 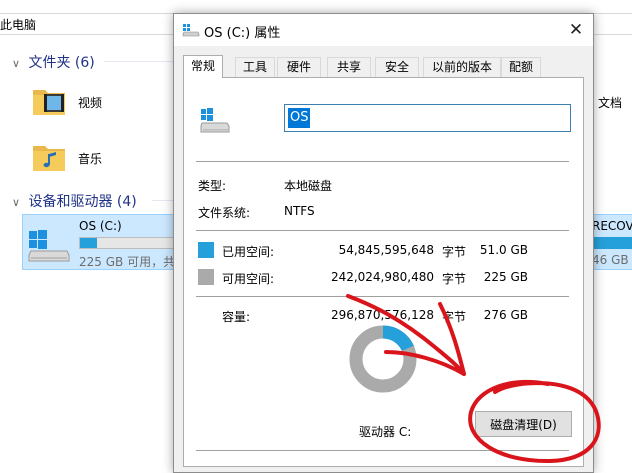 I want to click on music-folder-icon, so click(x=49, y=158).